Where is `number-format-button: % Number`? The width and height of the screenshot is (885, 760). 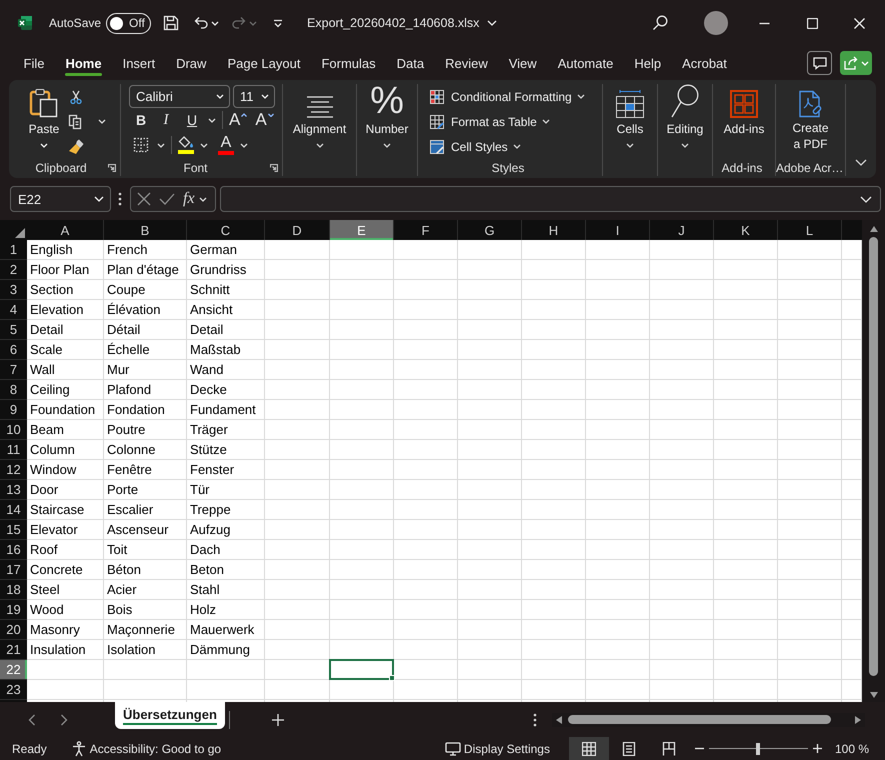 number-format-button: % Number is located at coordinates (387, 122).